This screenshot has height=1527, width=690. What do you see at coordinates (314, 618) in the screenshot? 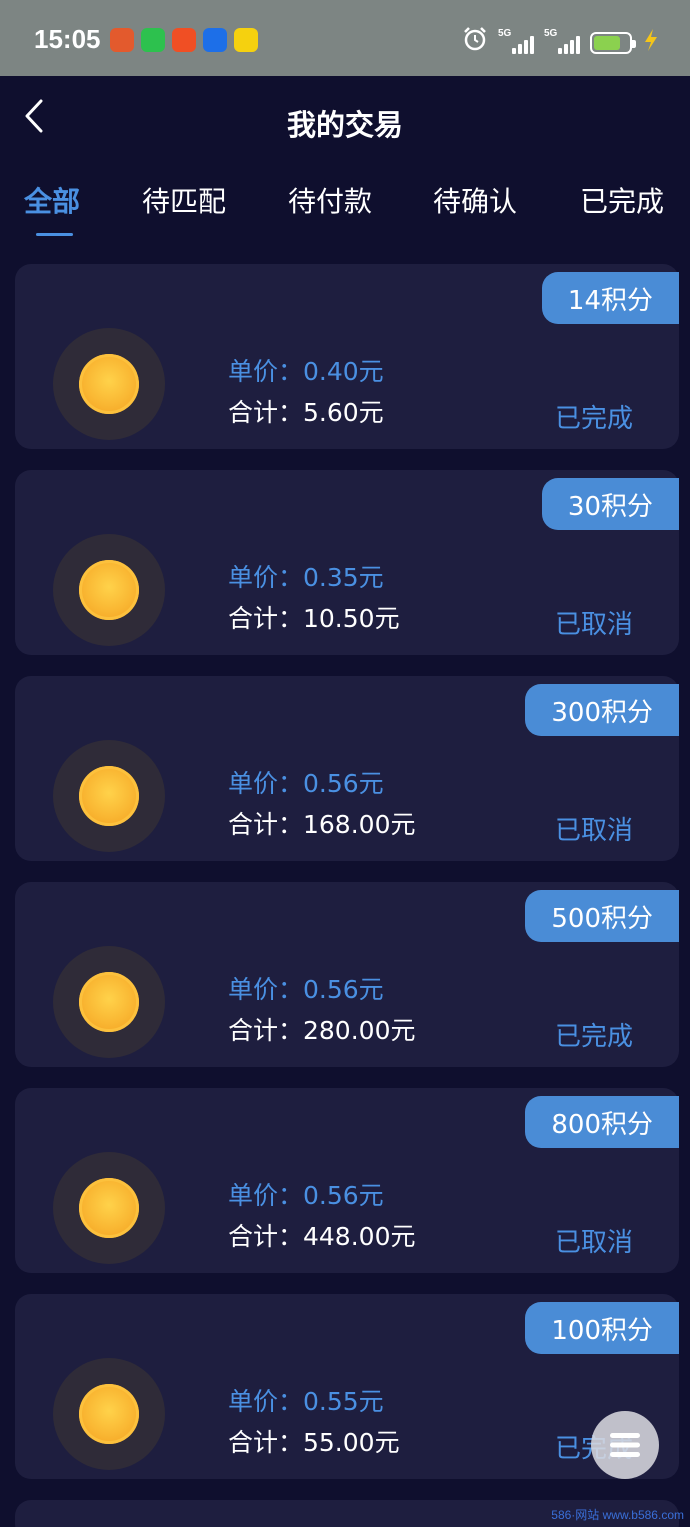
I see `total-amount: 合计：10.50元` at bounding box center [314, 618].